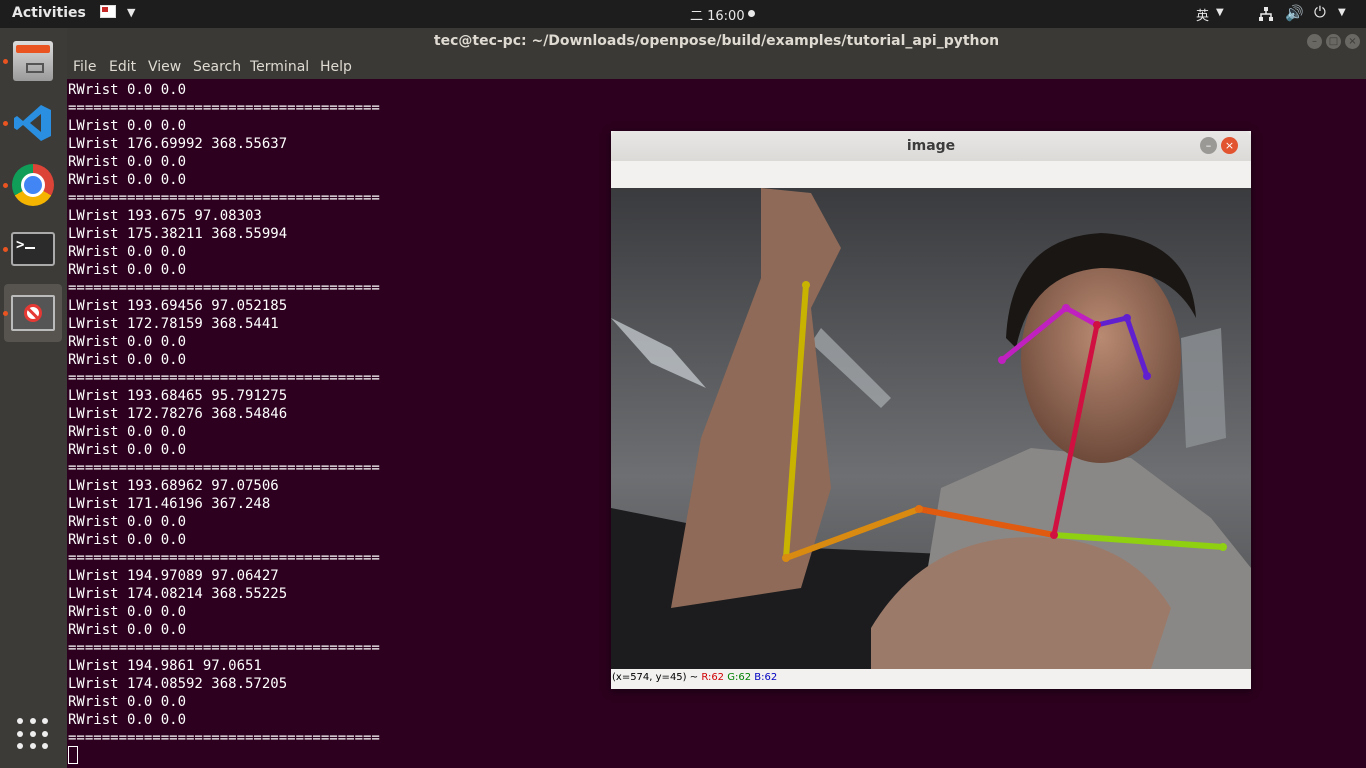 The width and height of the screenshot is (1366, 768). I want to click on dock-image-viewer, so click(32, 313).